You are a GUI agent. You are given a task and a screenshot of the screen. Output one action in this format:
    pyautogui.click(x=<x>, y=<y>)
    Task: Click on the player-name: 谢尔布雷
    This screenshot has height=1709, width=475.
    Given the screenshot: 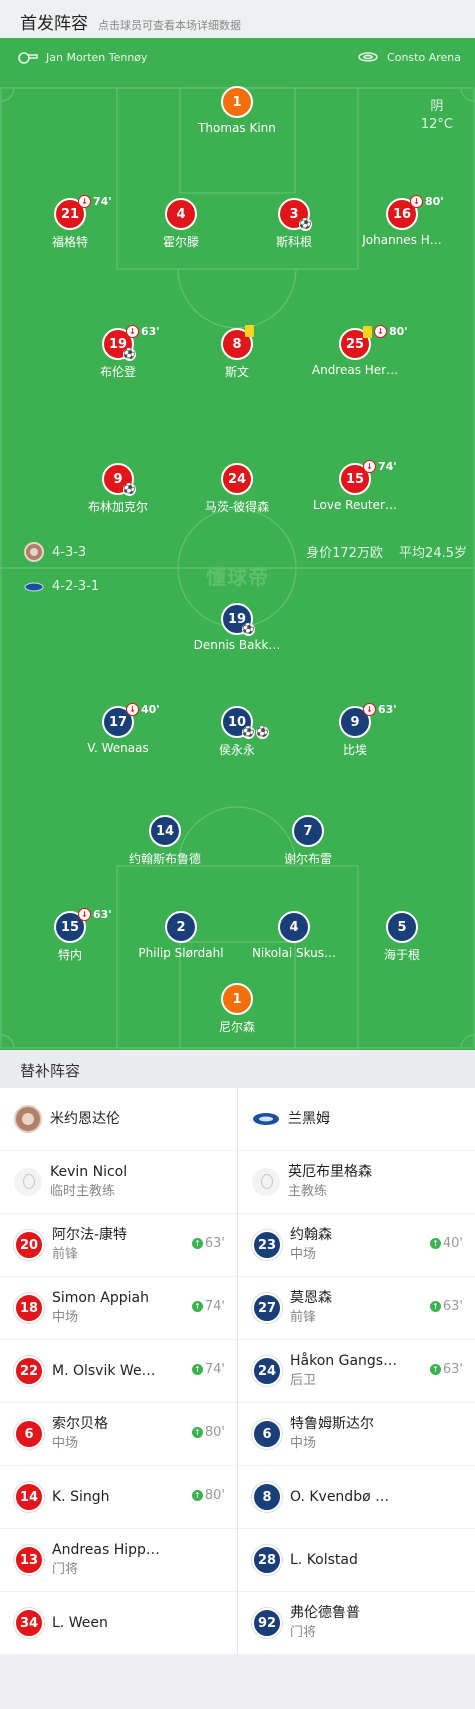 What is the action you would take?
    pyautogui.click(x=307, y=859)
    